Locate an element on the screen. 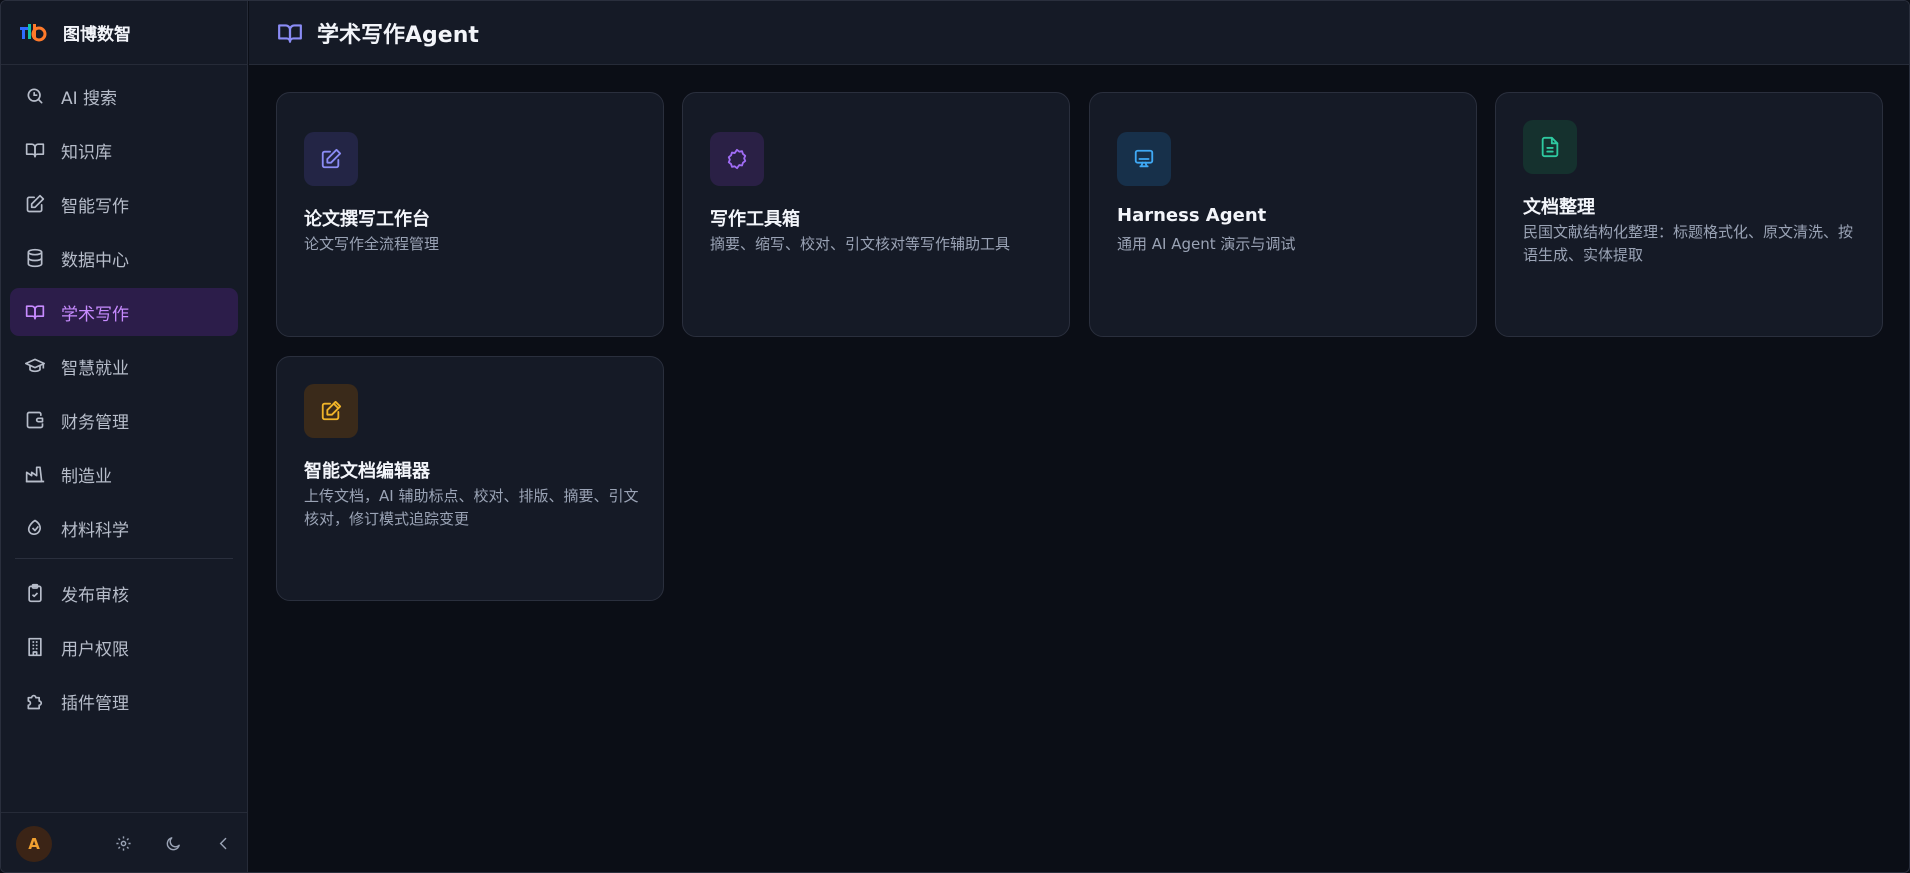  moon-icon is located at coordinates (173, 844).